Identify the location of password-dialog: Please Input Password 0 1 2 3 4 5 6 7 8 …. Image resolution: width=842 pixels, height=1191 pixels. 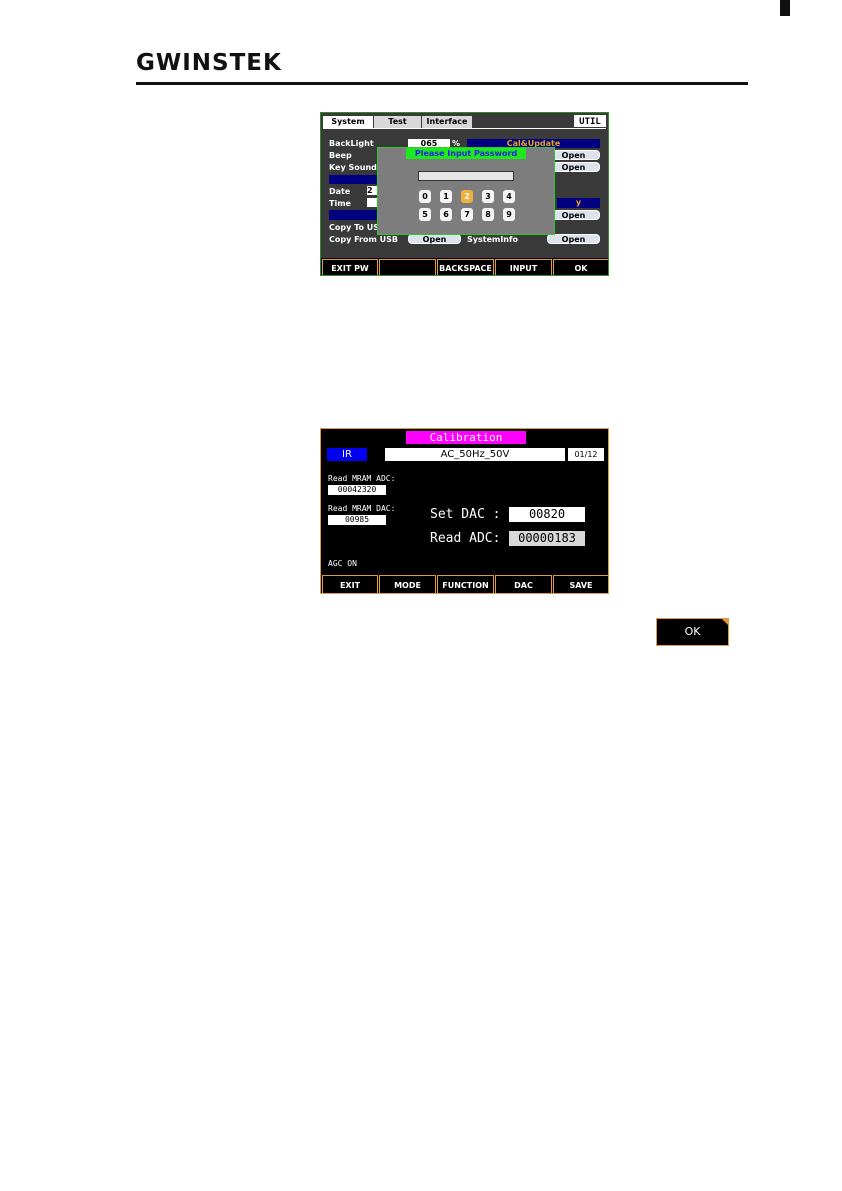
(466, 191).